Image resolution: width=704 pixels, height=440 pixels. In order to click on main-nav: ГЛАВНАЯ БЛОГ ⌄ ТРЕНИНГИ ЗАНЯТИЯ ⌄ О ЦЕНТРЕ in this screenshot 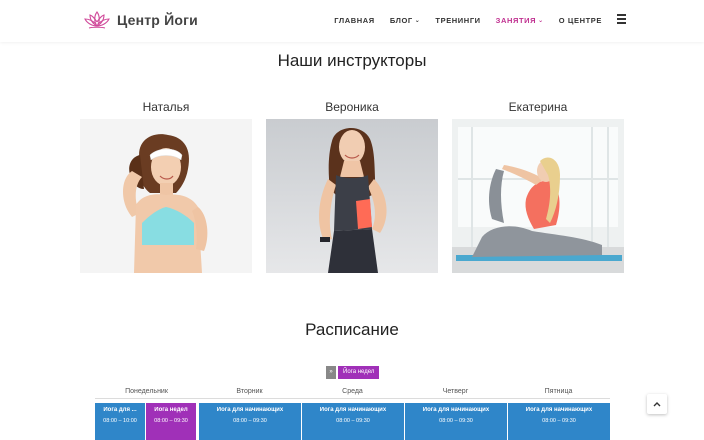, I will do `click(460, 20)`.